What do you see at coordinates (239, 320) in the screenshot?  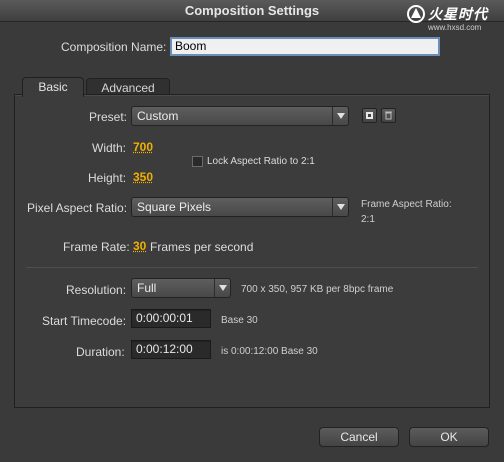 I see `start-timecode-base: Base 30` at bounding box center [239, 320].